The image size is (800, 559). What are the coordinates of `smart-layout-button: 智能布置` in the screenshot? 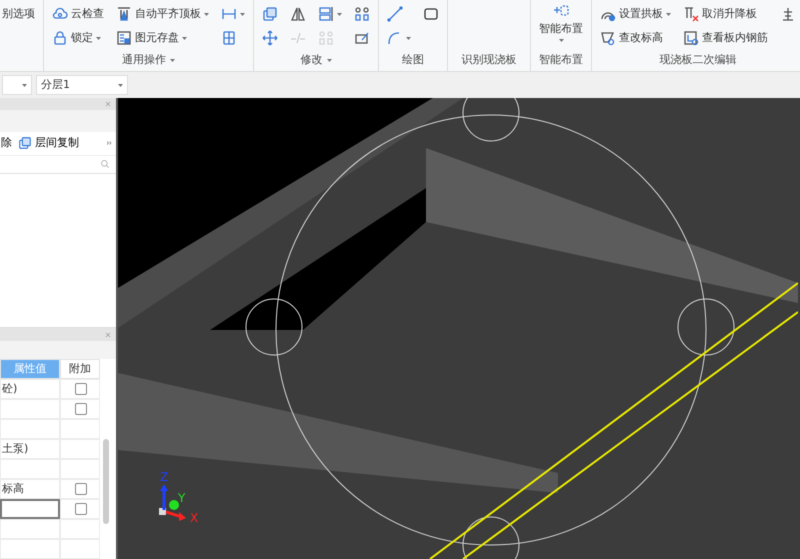 It's located at (561, 27).